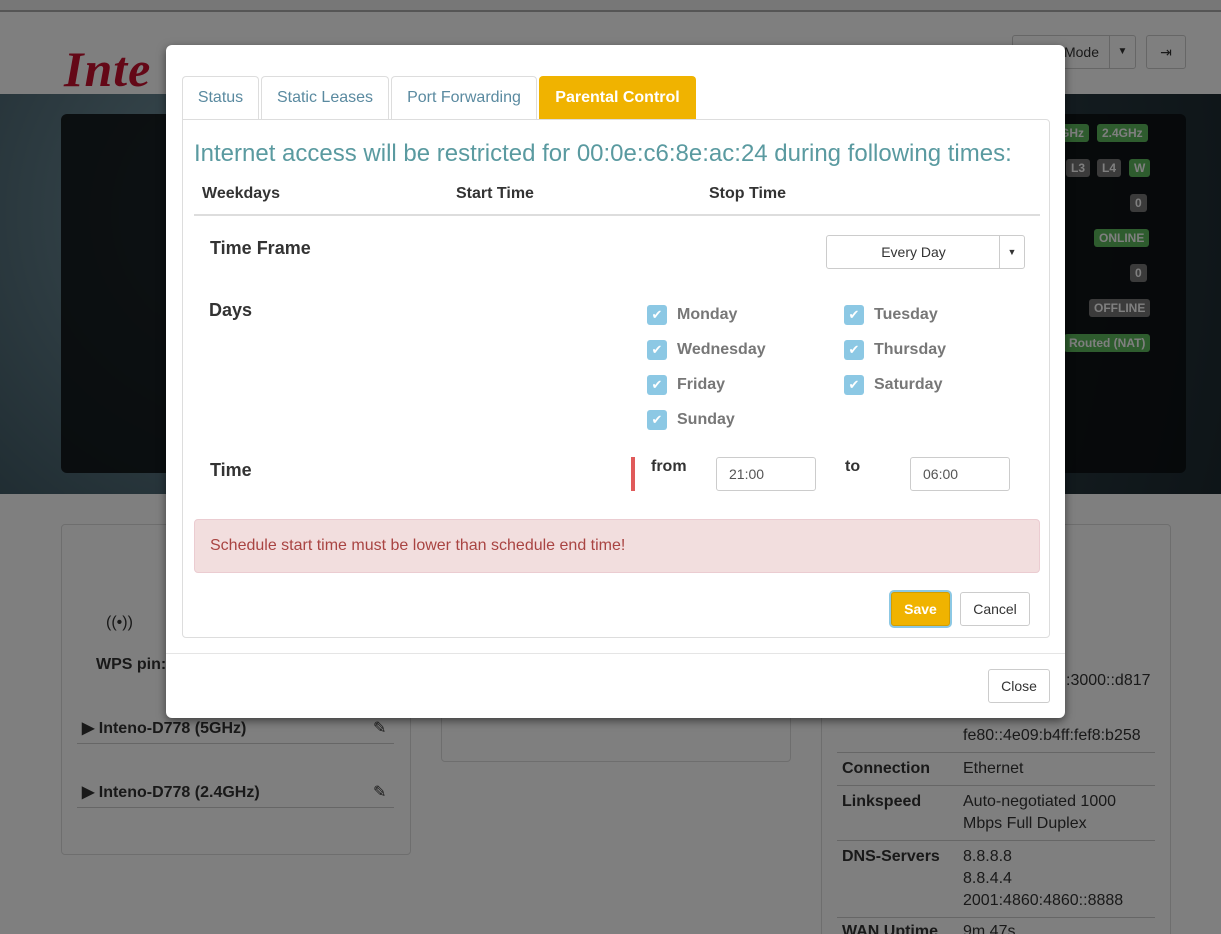 Image resolution: width=1221 pixels, height=934 pixels. Describe the element at coordinates (908, 384) in the screenshot. I see `day-label-saturday: Saturday` at that location.